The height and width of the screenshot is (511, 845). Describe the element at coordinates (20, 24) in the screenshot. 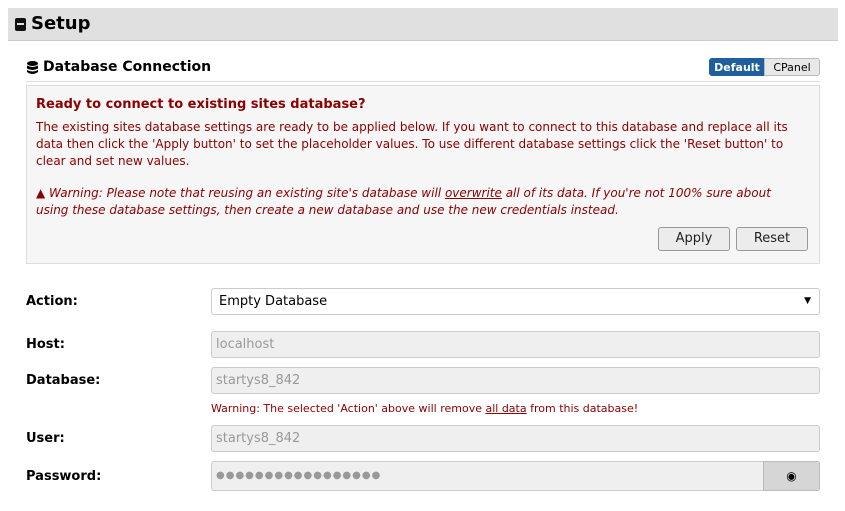

I see `minus-square-icon` at that location.